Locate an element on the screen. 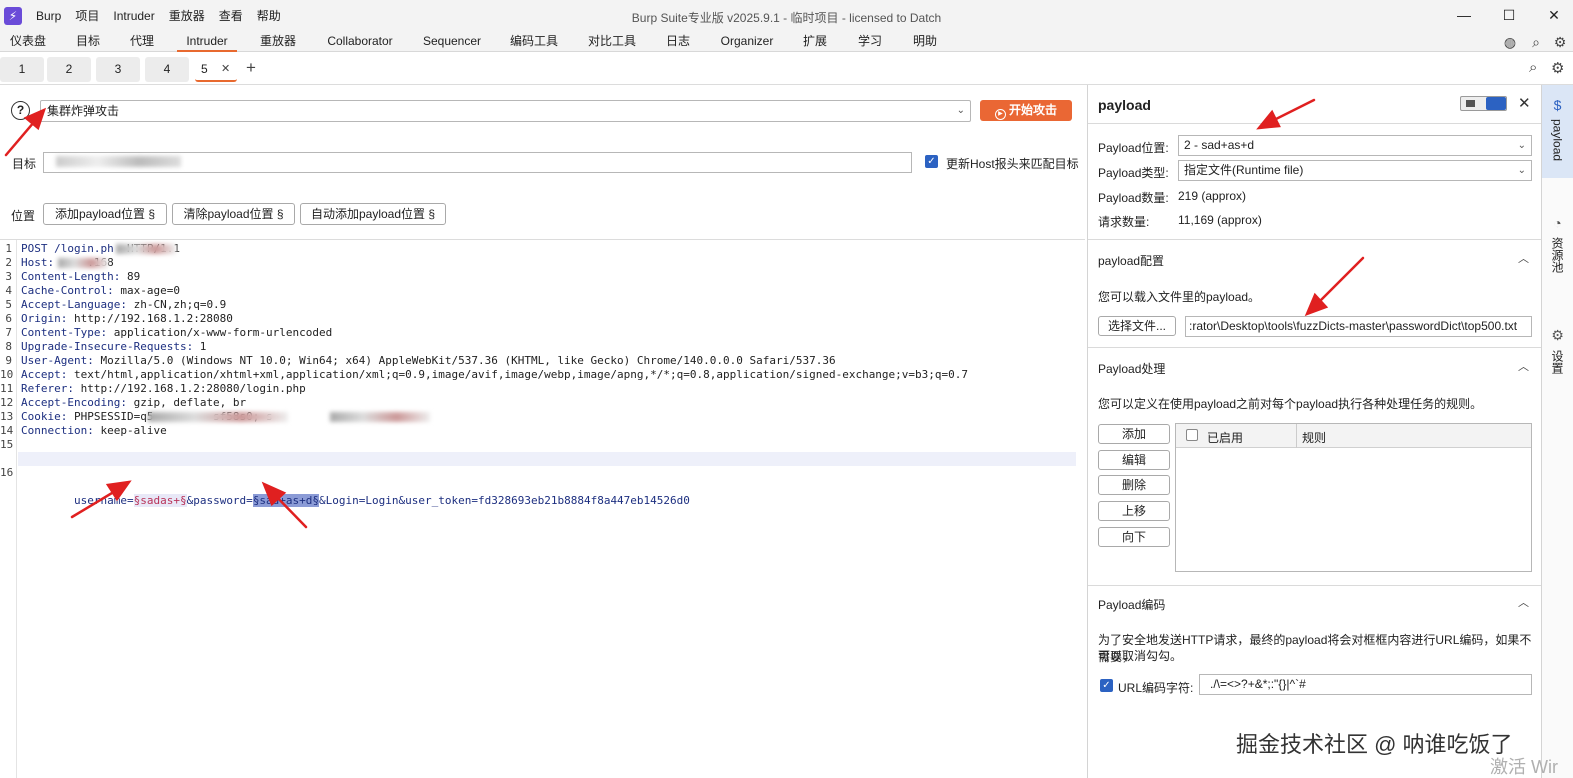  tab-logger: 日志 is located at coordinates (678, 41).